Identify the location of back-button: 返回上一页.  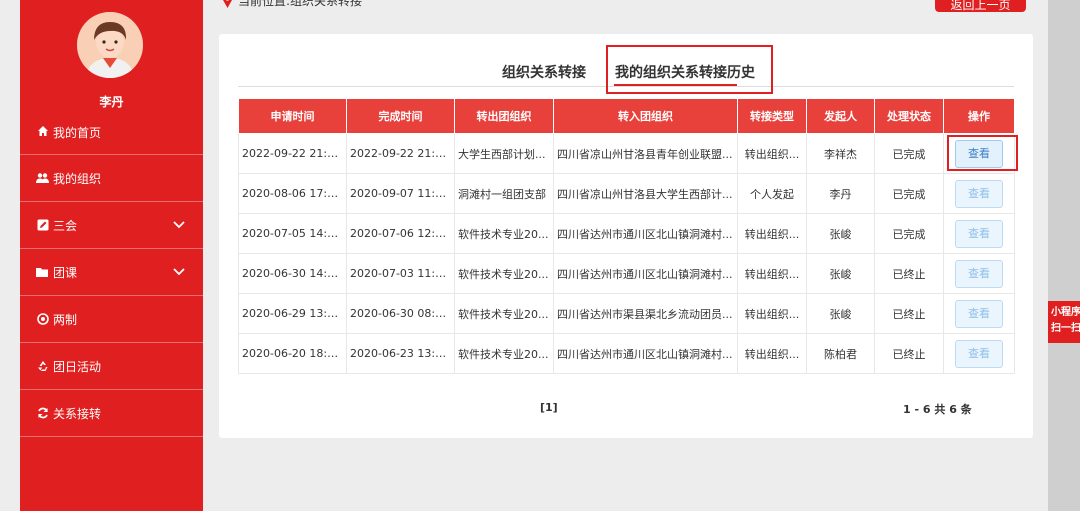
(980, 6).